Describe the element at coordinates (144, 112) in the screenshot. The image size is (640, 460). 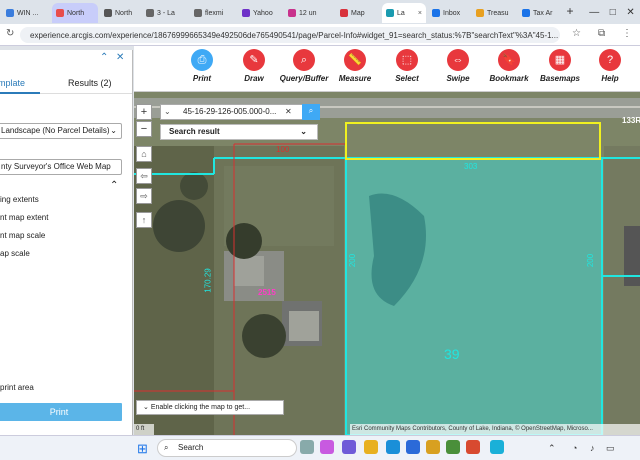
I see `zoom-in-button: +` at that location.